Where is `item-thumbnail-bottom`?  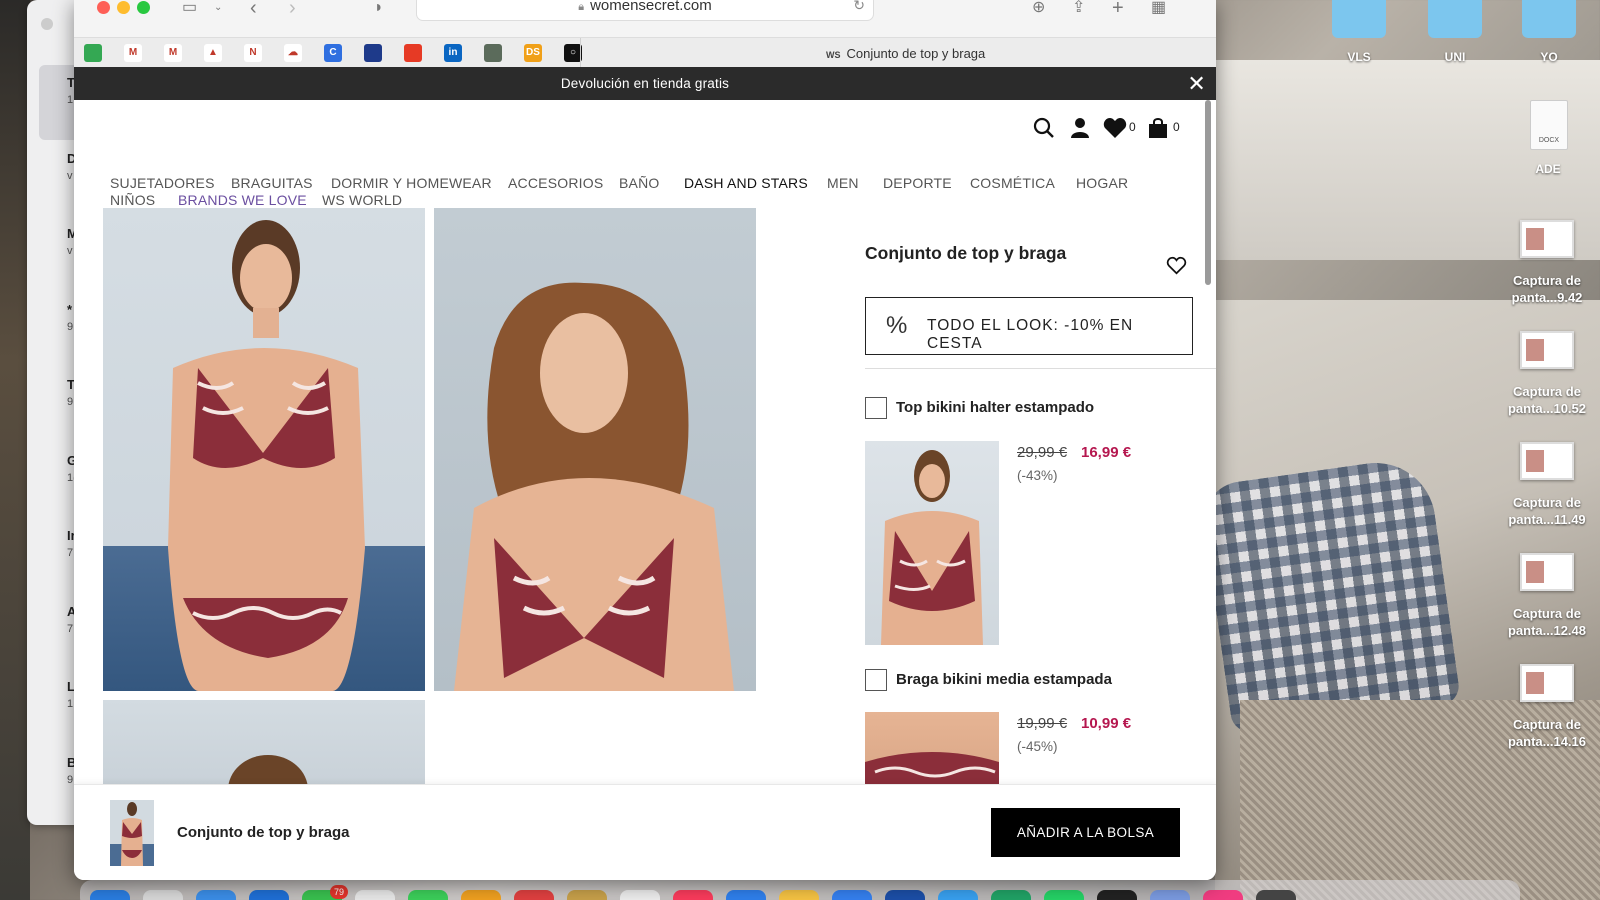
item-thumbnail-bottom is located at coordinates (932, 748).